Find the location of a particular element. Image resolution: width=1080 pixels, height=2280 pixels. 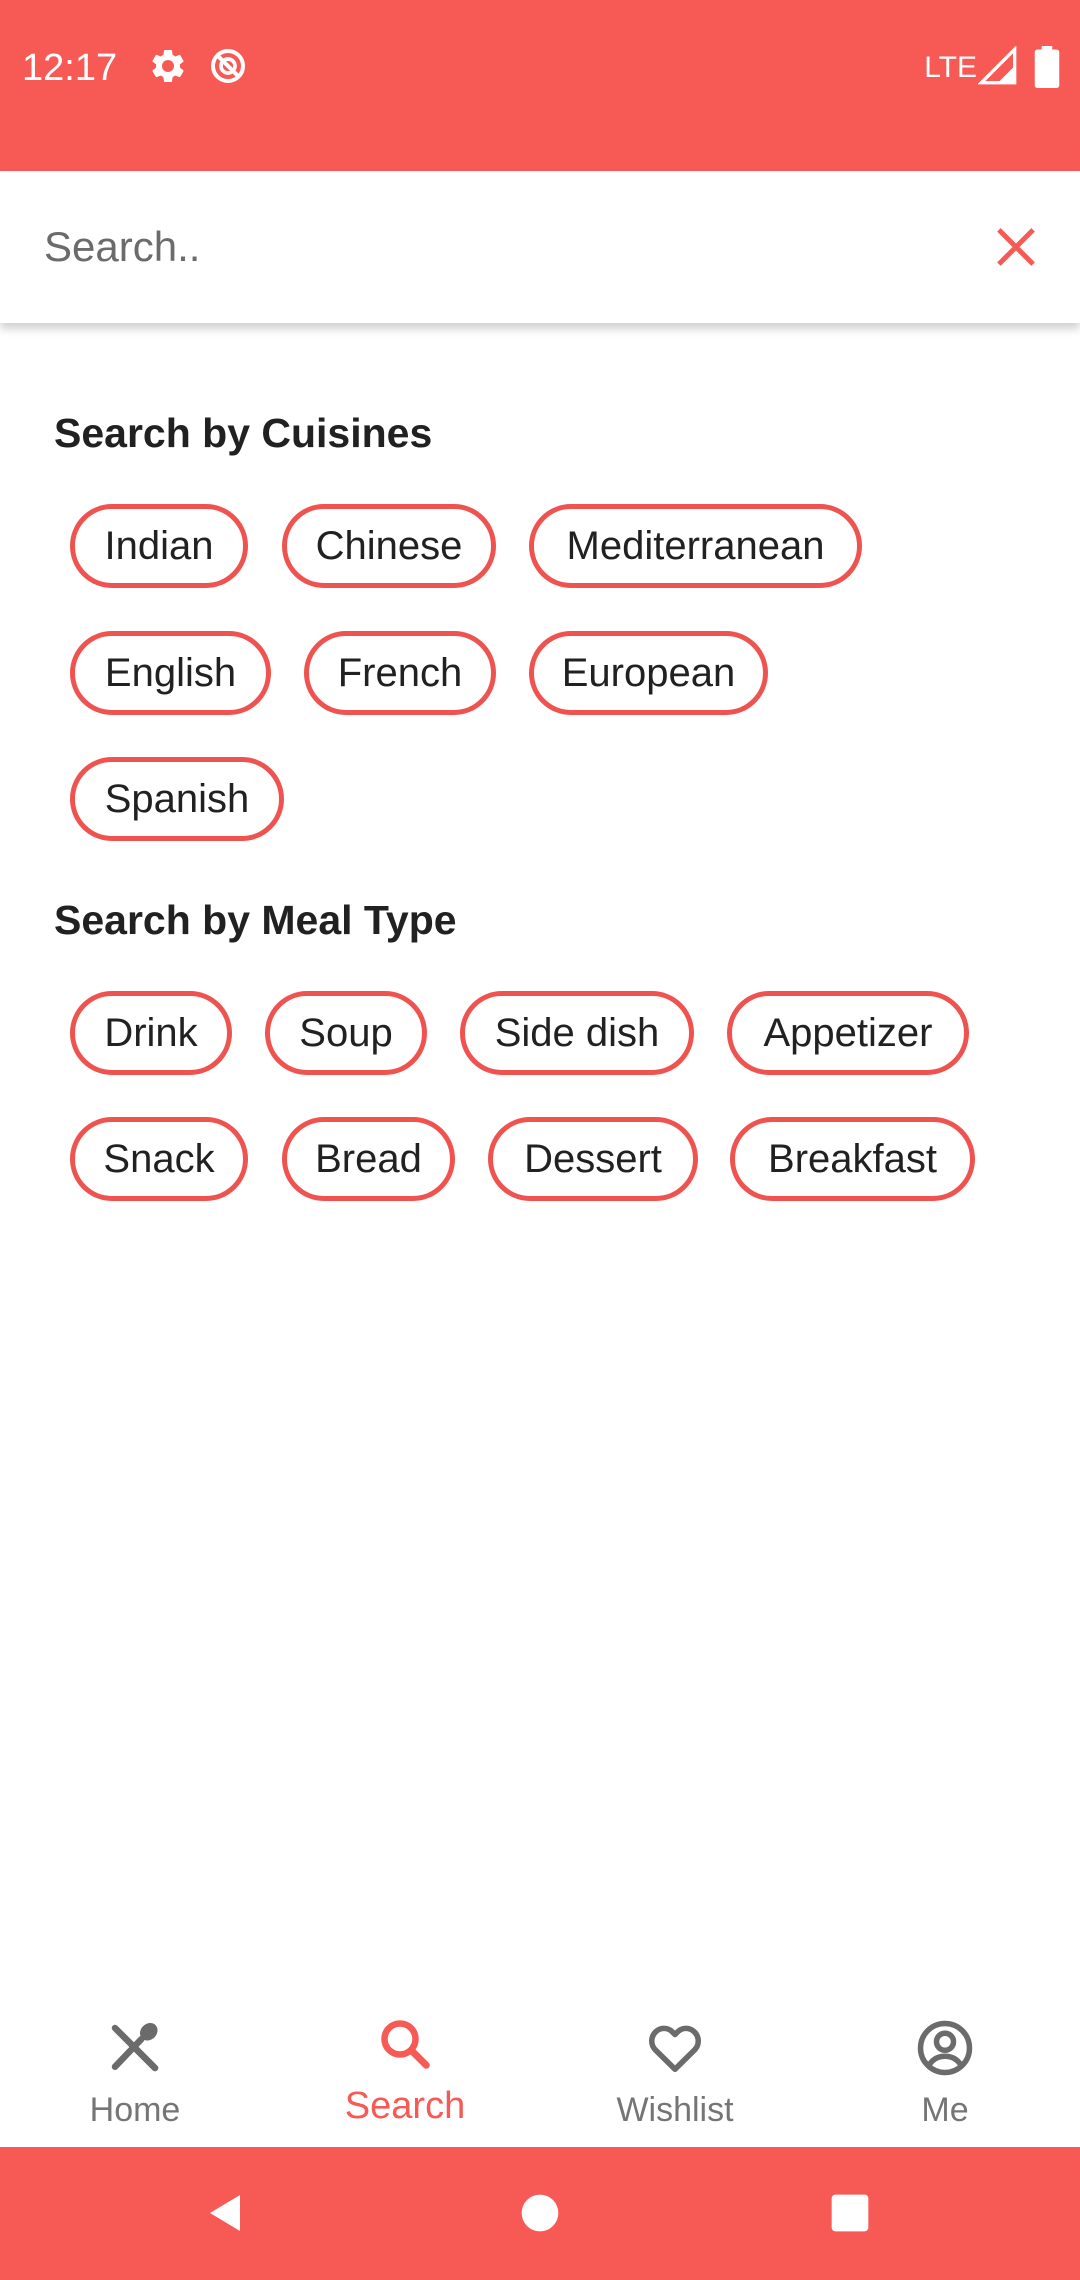

nav-item-me: Me is located at coordinates (945, 2068).